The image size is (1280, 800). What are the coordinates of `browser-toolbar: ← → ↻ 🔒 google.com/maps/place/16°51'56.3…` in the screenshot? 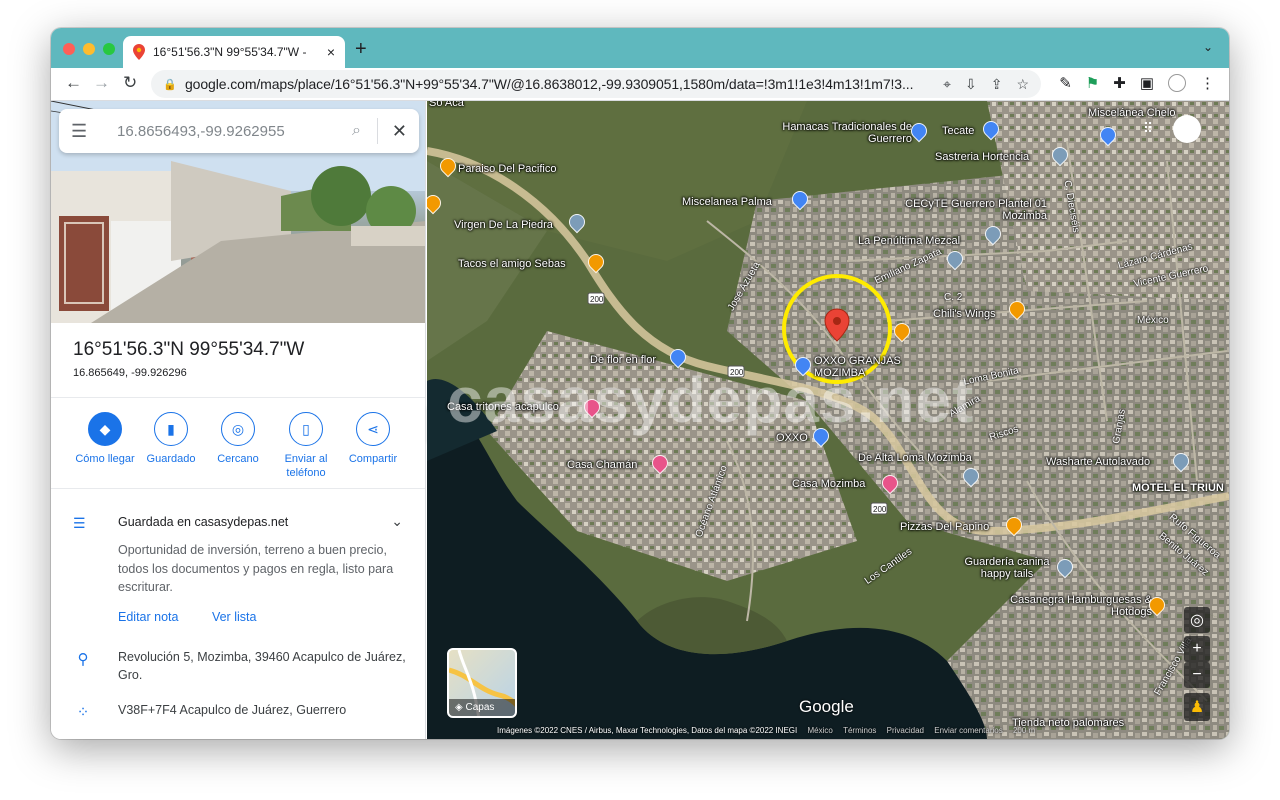 It's located at (640, 84).